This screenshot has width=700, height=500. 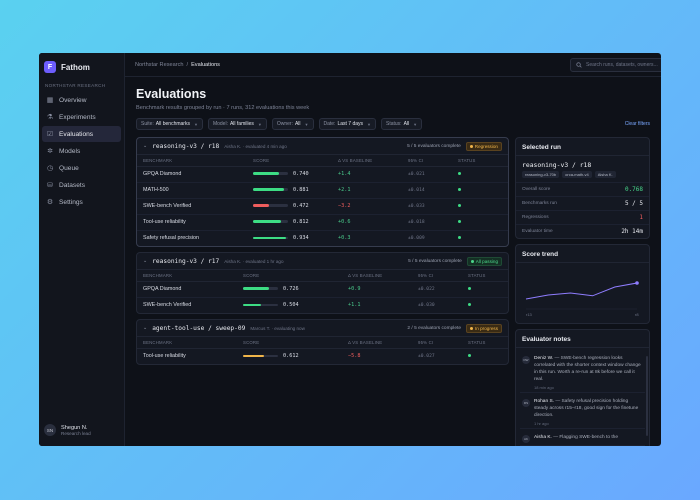 What do you see at coordinates (633, 203) in the screenshot?
I see `stat-value: 5 / 5` at bounding box center [633, 203].